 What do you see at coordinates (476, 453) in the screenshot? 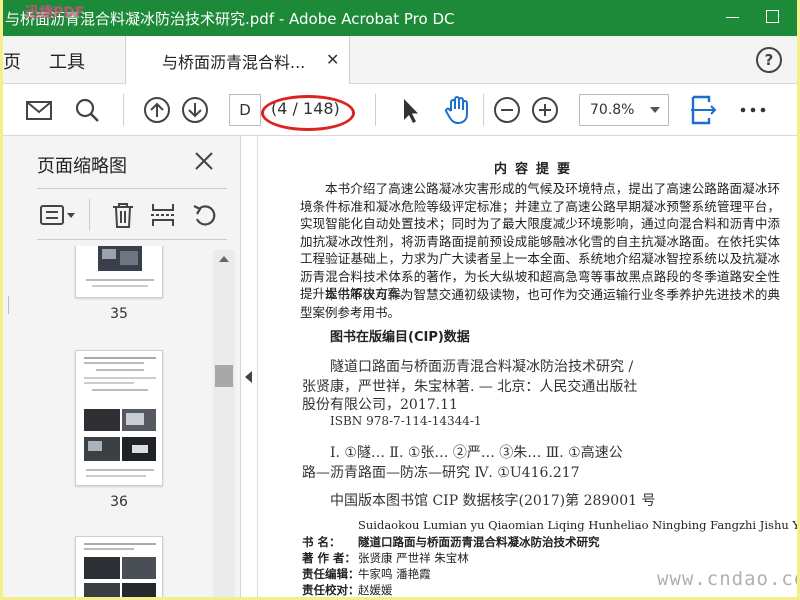
I see `cip-line: Ⅰ. ①隧… Ⅱ. ①张… ②严… ③朱… Ⅲ. ①高速公` at bounding box center [476, 453].